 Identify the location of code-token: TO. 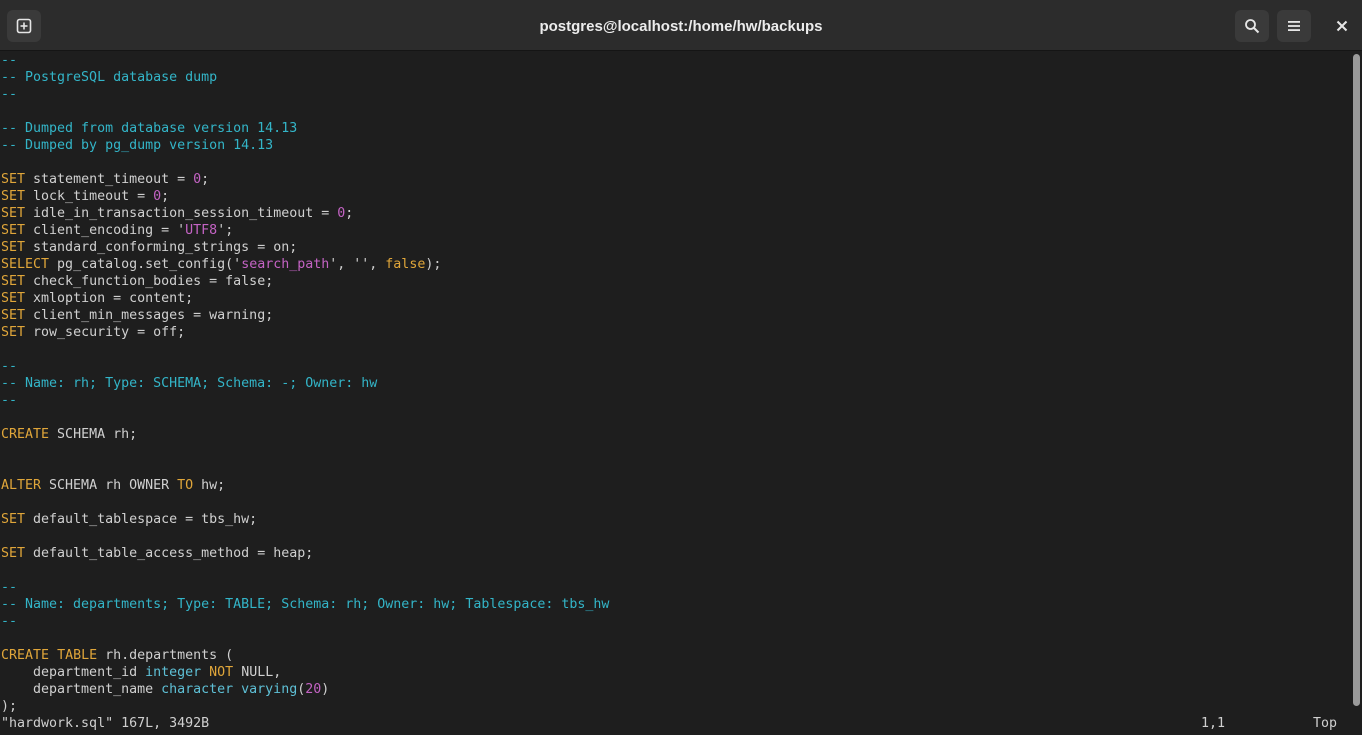
(185, 485).